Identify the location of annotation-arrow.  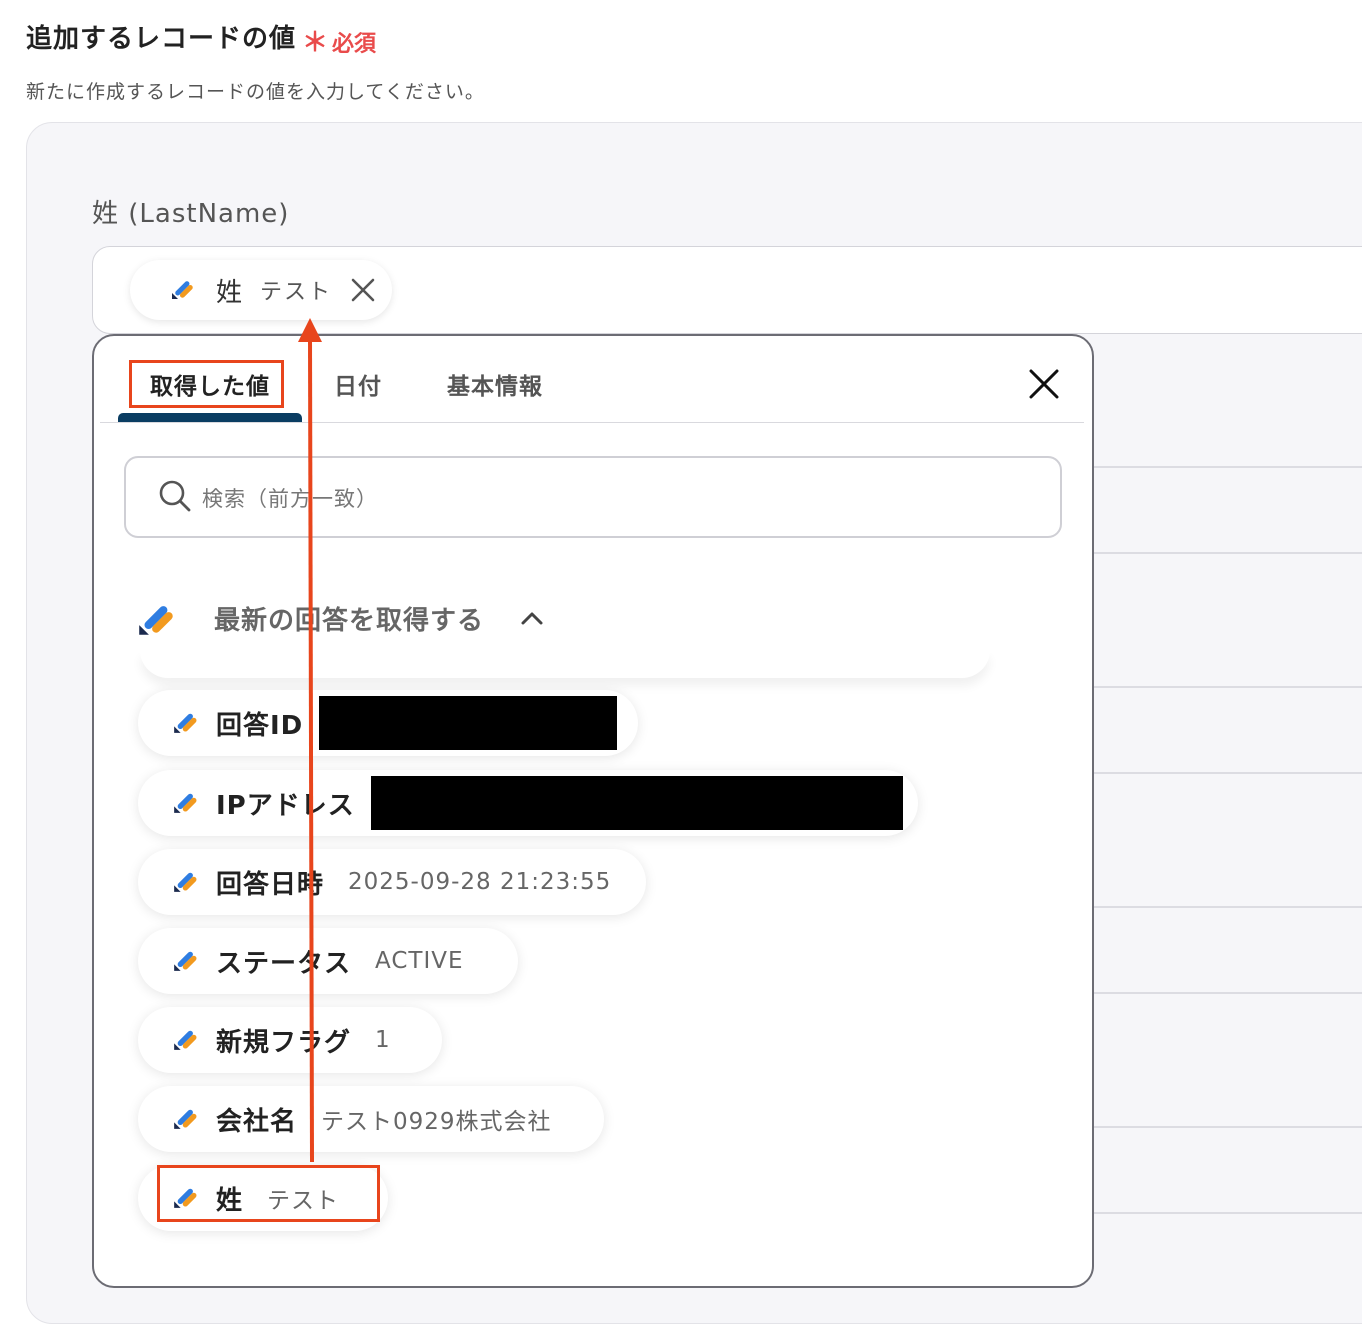
(310, 740).